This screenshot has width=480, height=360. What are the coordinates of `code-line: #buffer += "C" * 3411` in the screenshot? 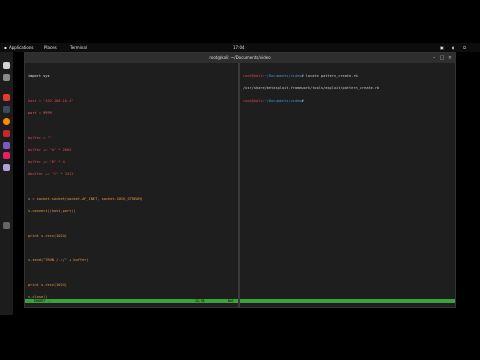 It's located at (51, 174).